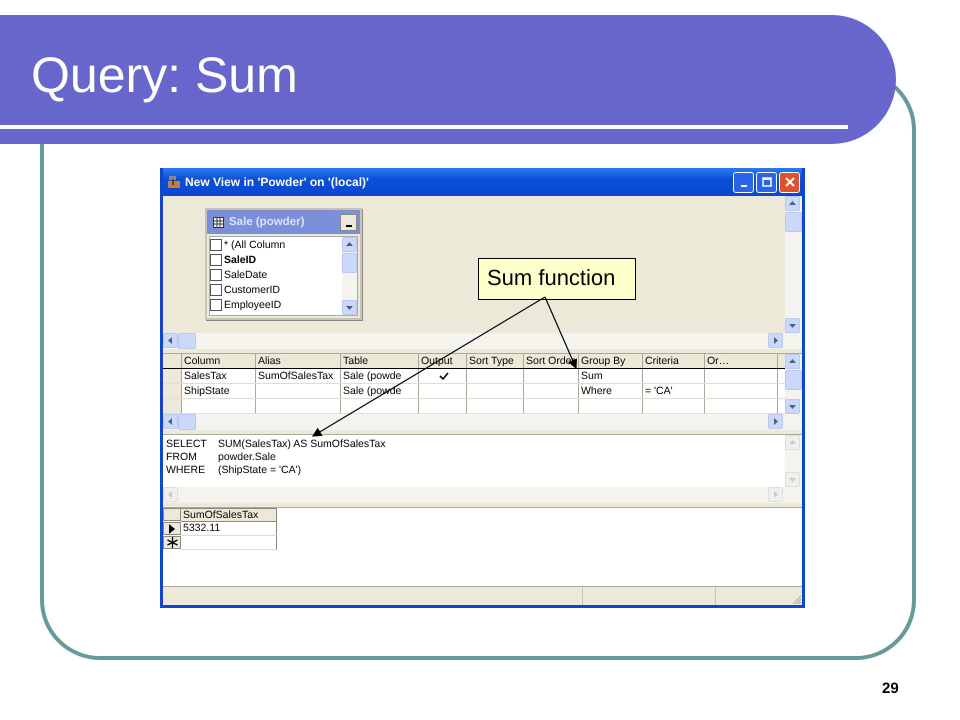 The width and height of the screenshot is (960, 720). I want to click on sql-text: (ShipState = 'CA'), so click(260, 470).